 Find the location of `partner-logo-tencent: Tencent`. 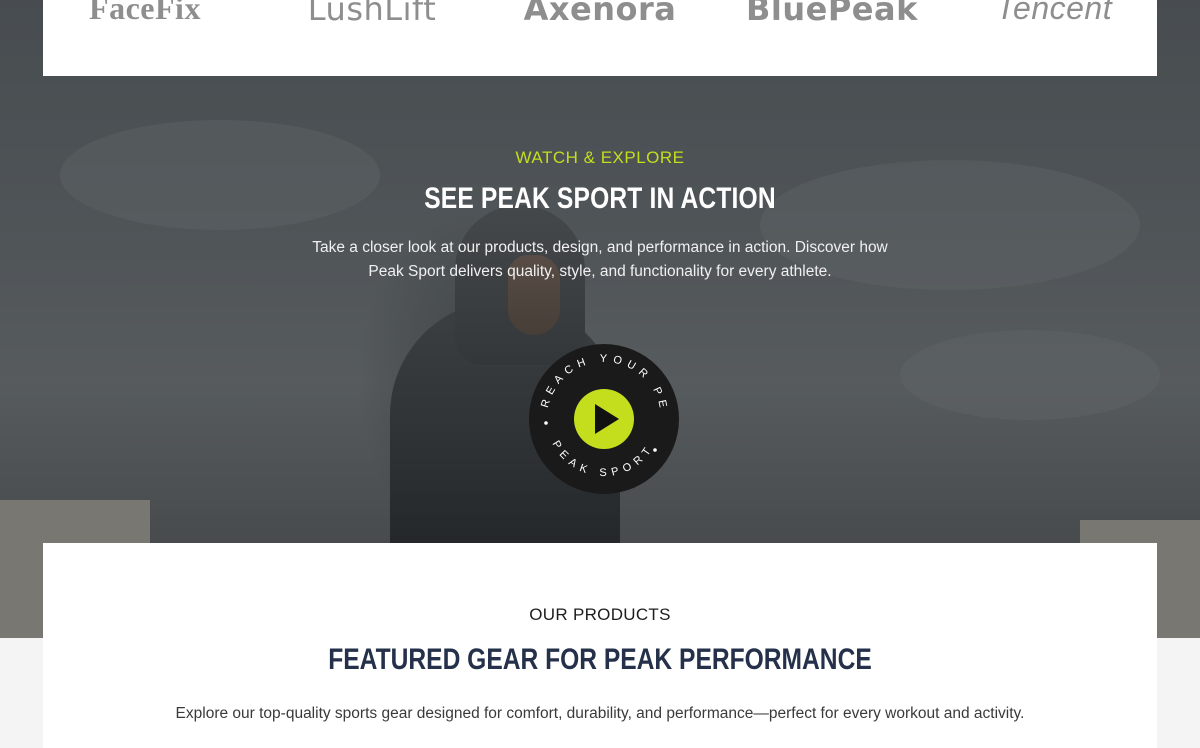

partner-logo-tencent: Tencent is located at coordinates (1054, 13).